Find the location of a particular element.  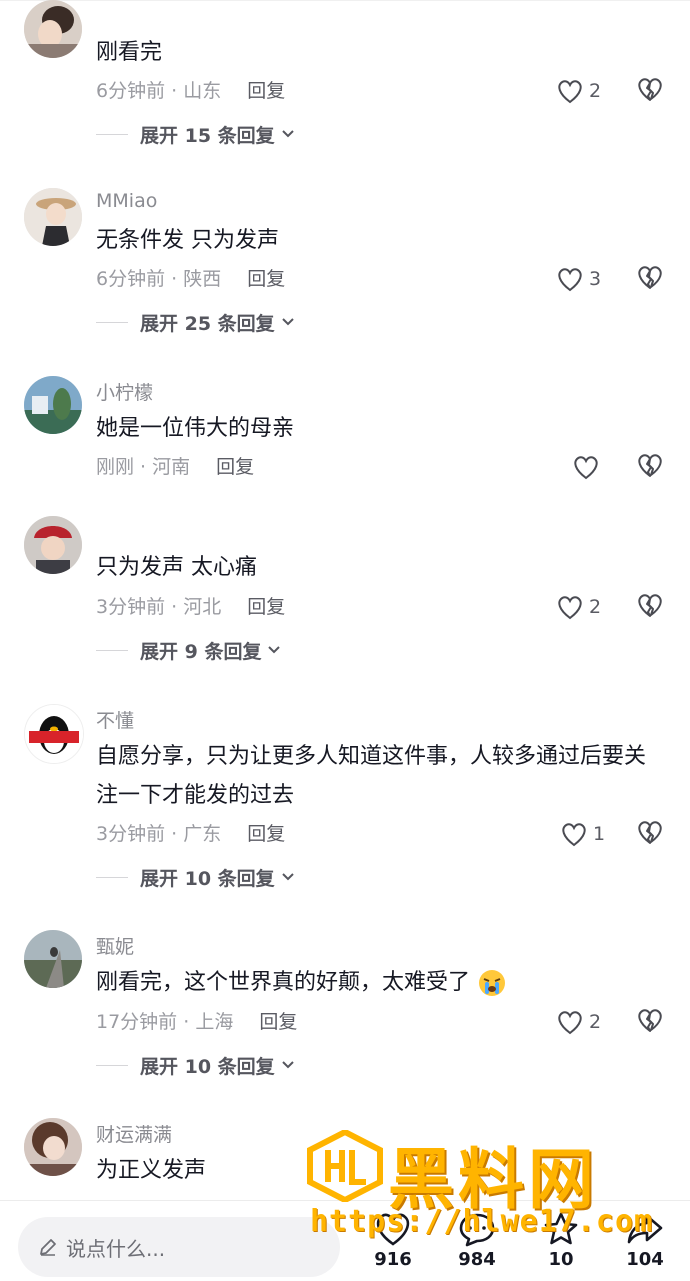

bottom-action-bar: 说点什么... 916 984 10 104 is located at coordinates (345, 1240).